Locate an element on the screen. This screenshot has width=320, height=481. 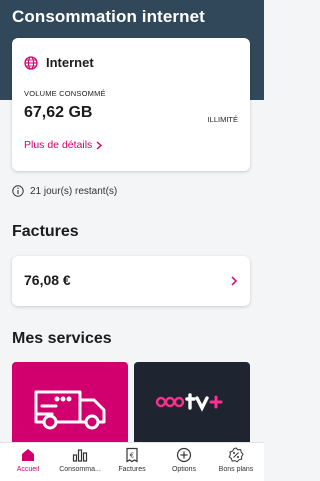
invoices-title: Factures is located at coordinates (45, 231).